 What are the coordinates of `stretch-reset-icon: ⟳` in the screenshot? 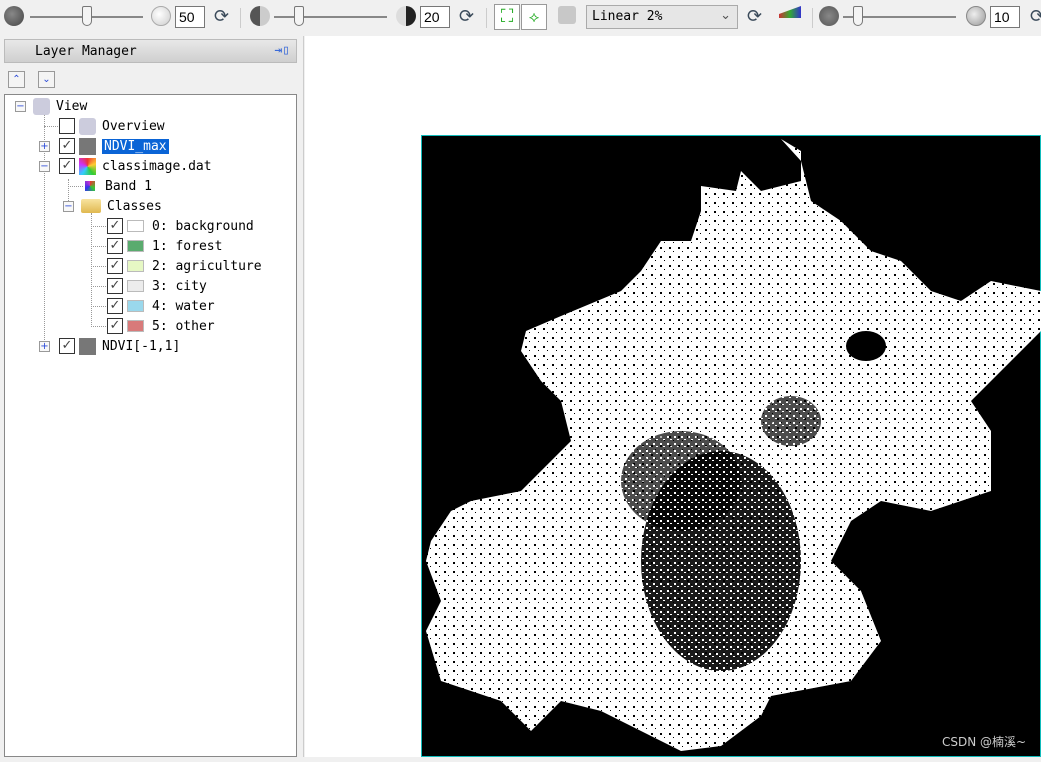 It's located at (754, 16).